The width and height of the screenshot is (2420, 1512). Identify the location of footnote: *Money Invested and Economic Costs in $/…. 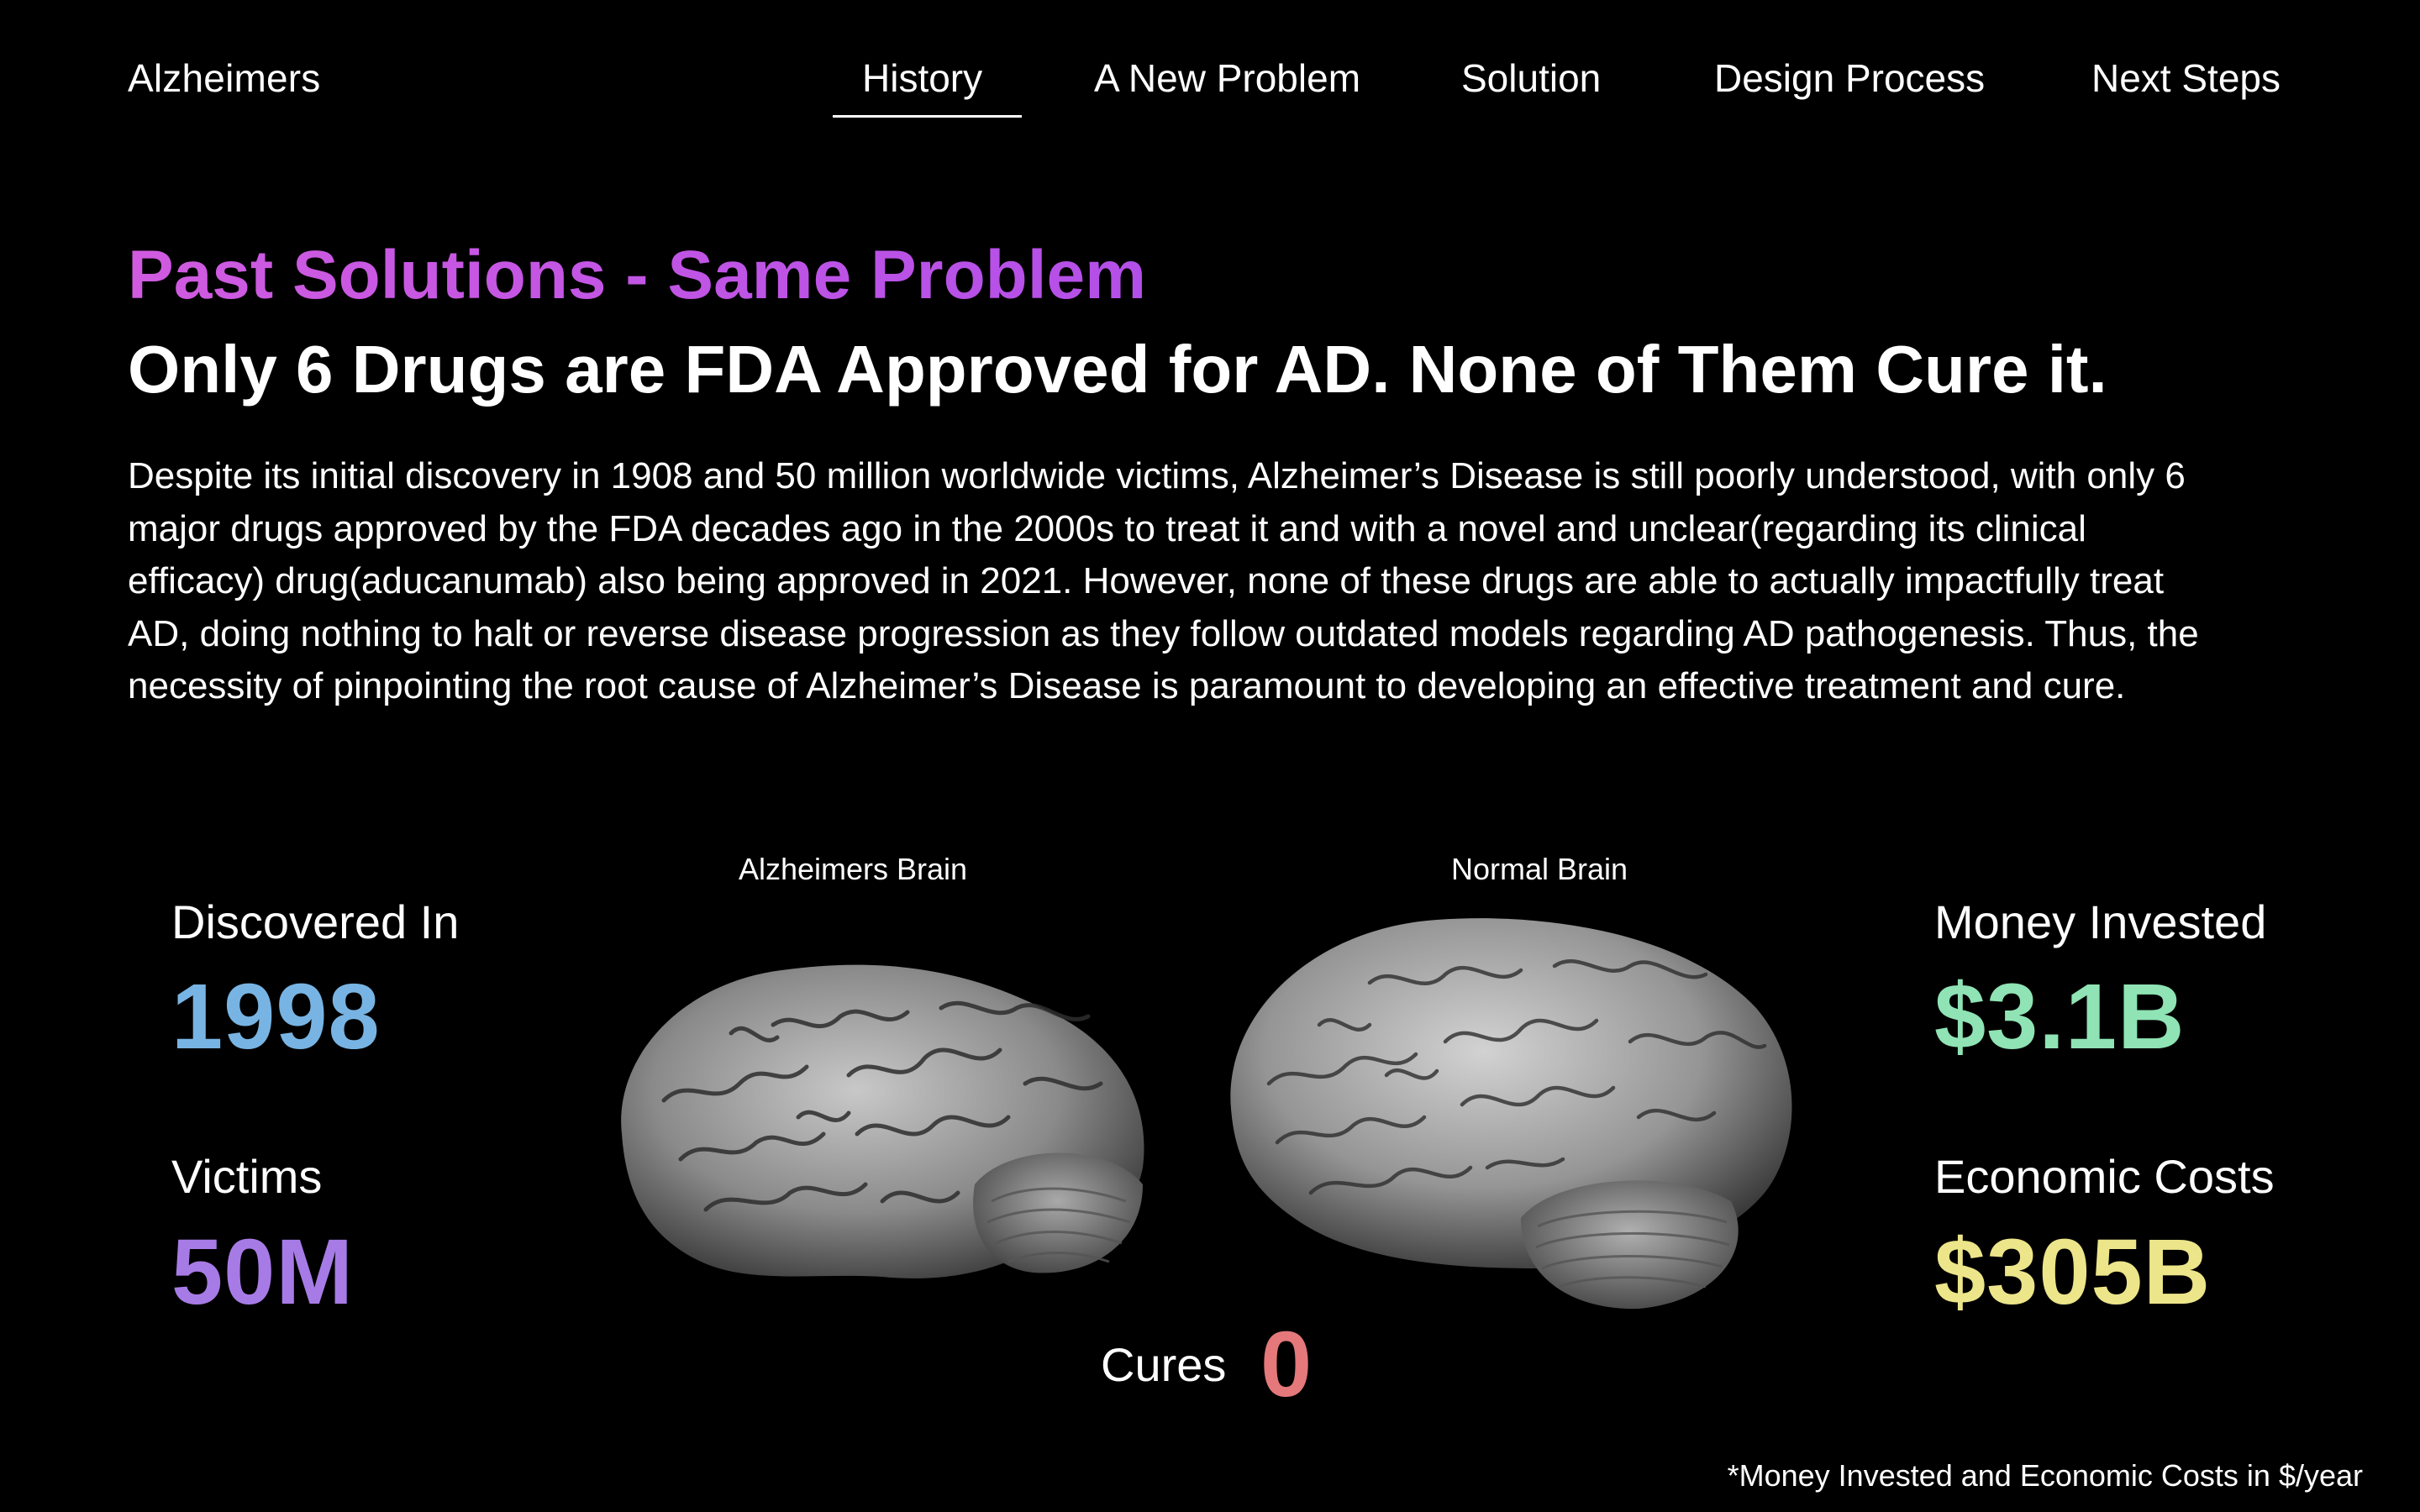
(2045, 1475).